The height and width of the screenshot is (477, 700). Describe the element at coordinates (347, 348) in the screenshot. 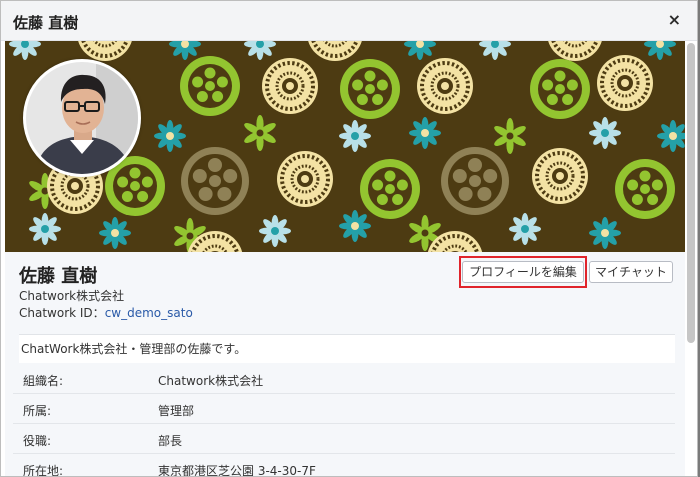

I see `profile-bio: ChatWork株式会社・管理部の佐藤です。` at that location.